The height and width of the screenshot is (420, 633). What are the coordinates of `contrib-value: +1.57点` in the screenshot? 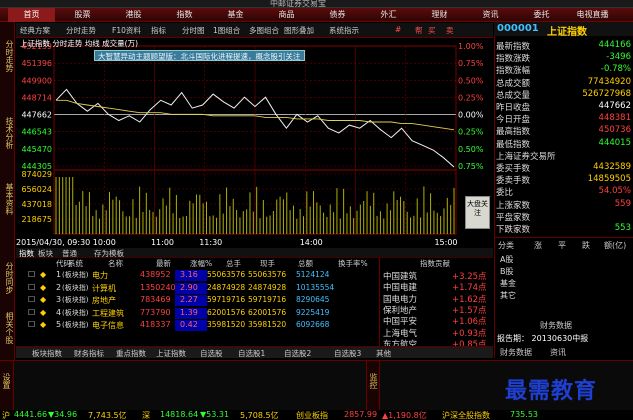 It's located at (469, 310).